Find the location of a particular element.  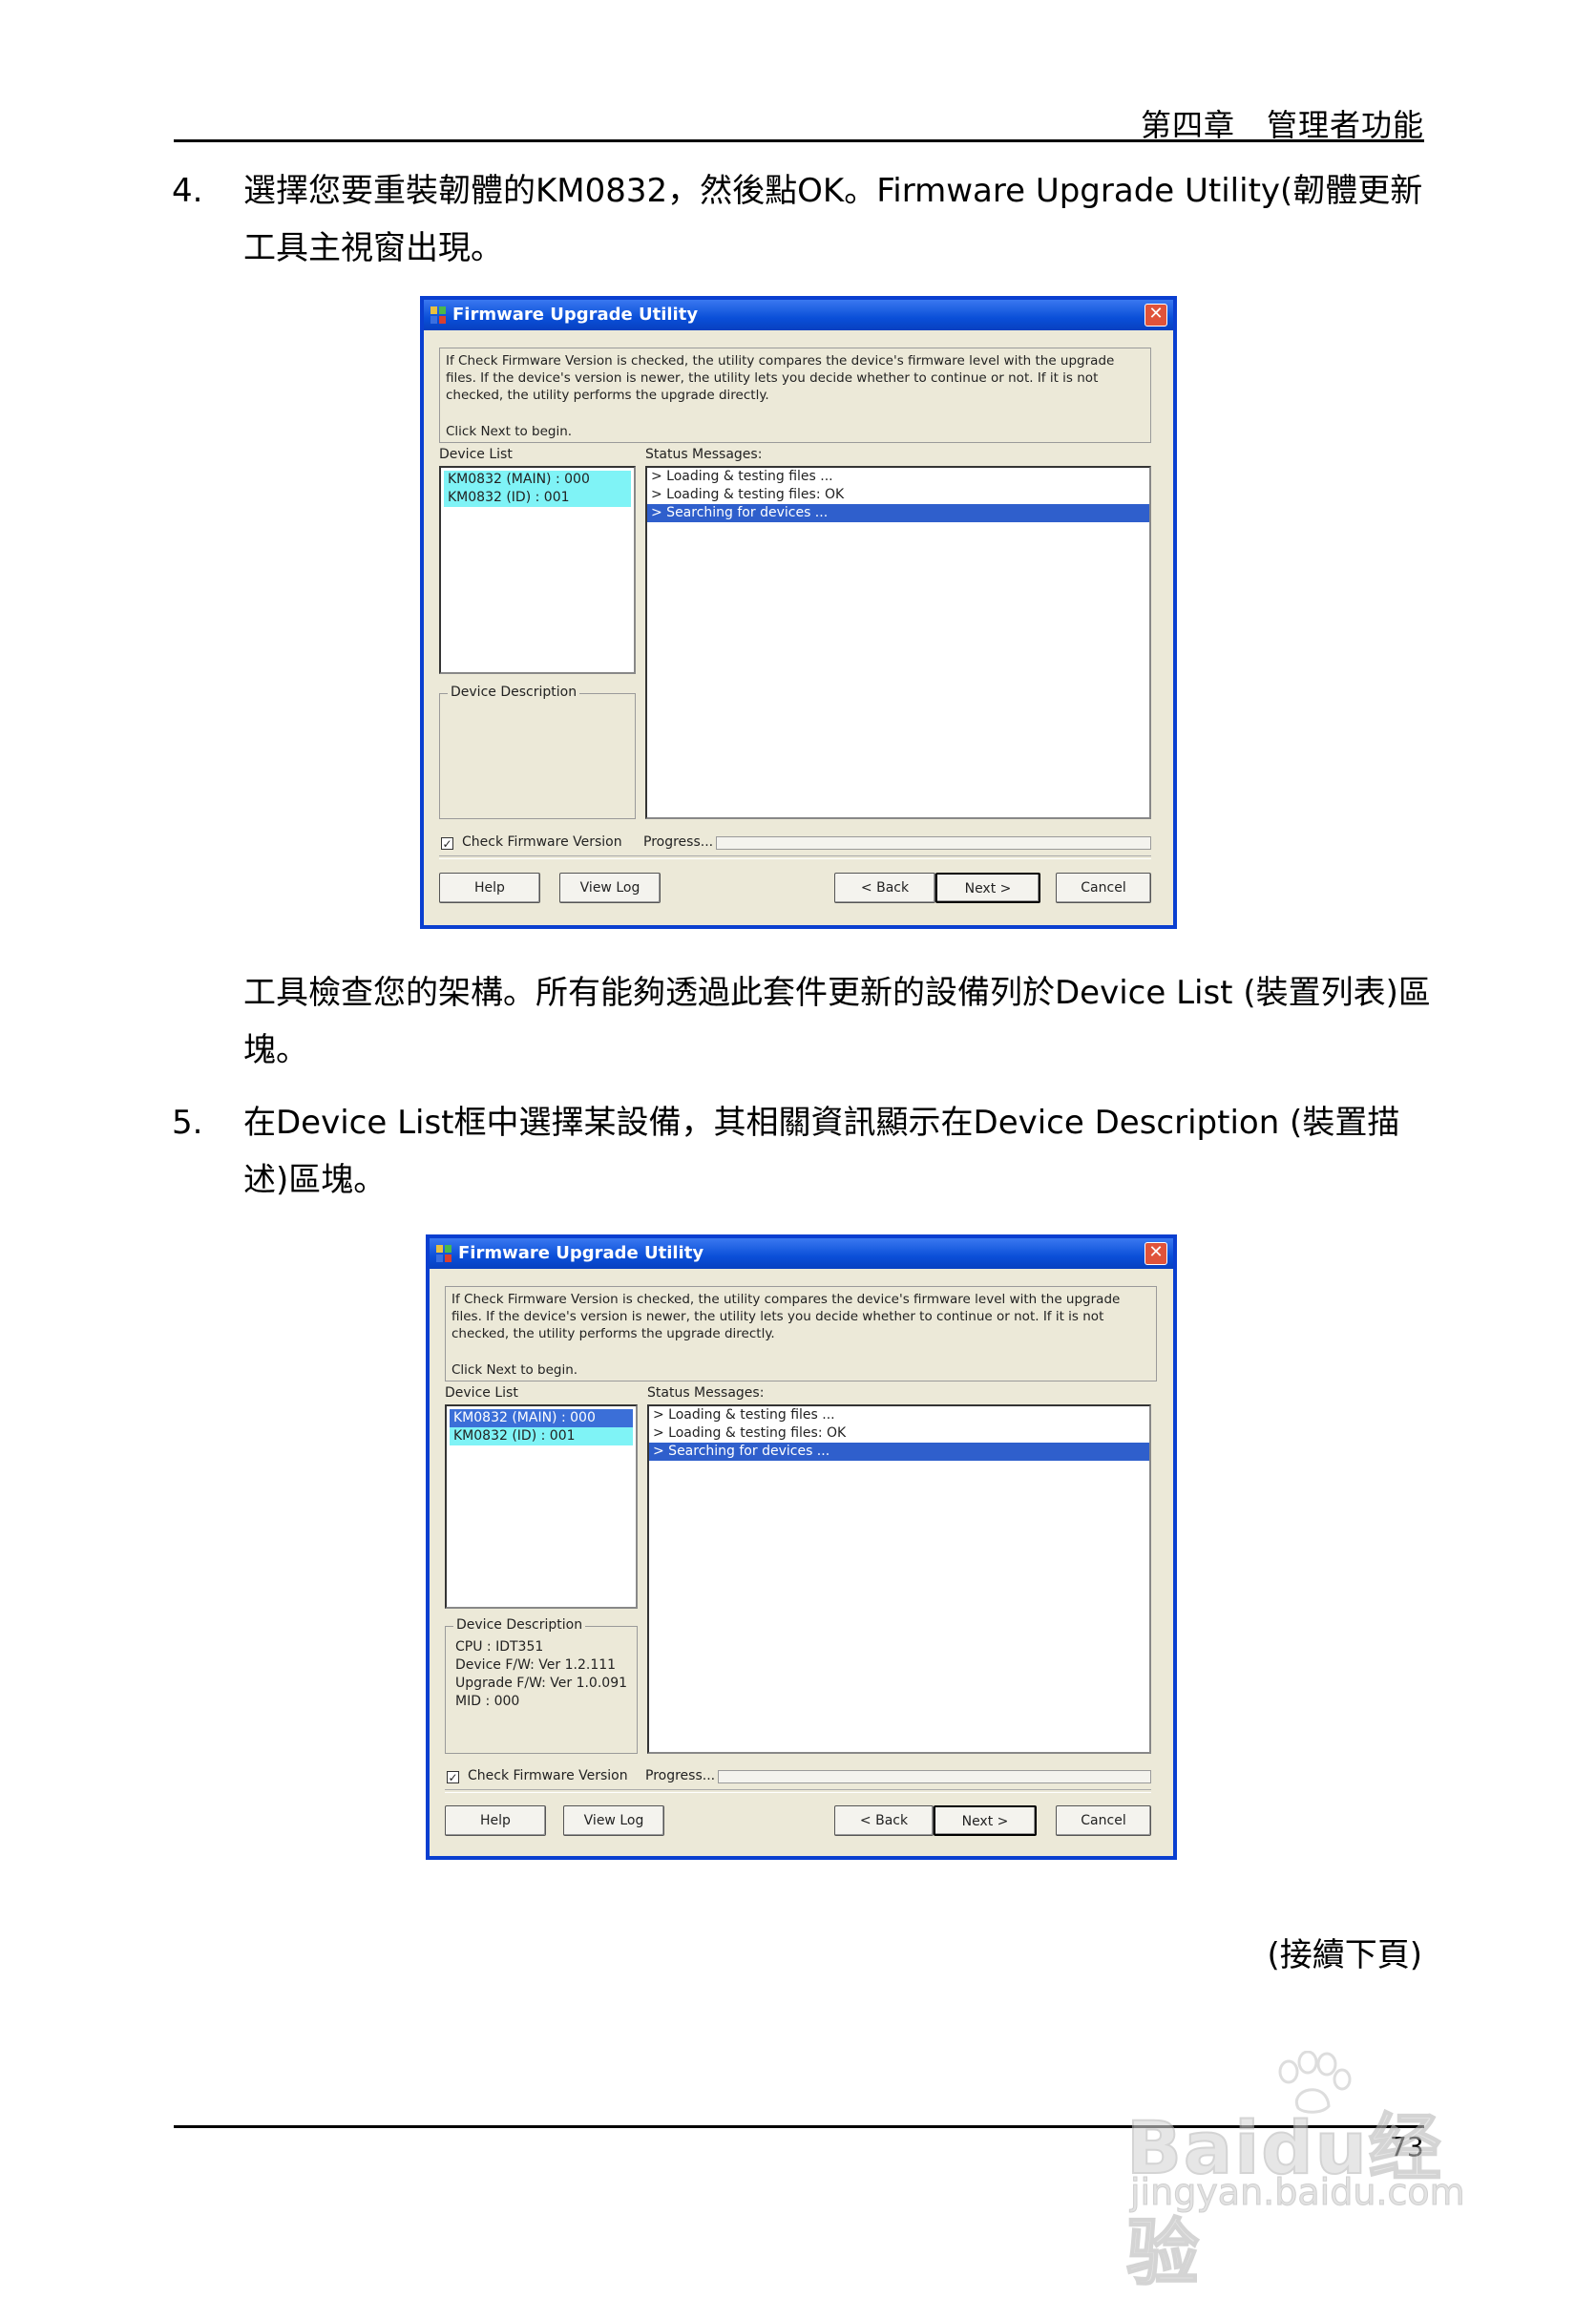

continue-note: (接續下頁) is located at coordinates (1345, 1955).